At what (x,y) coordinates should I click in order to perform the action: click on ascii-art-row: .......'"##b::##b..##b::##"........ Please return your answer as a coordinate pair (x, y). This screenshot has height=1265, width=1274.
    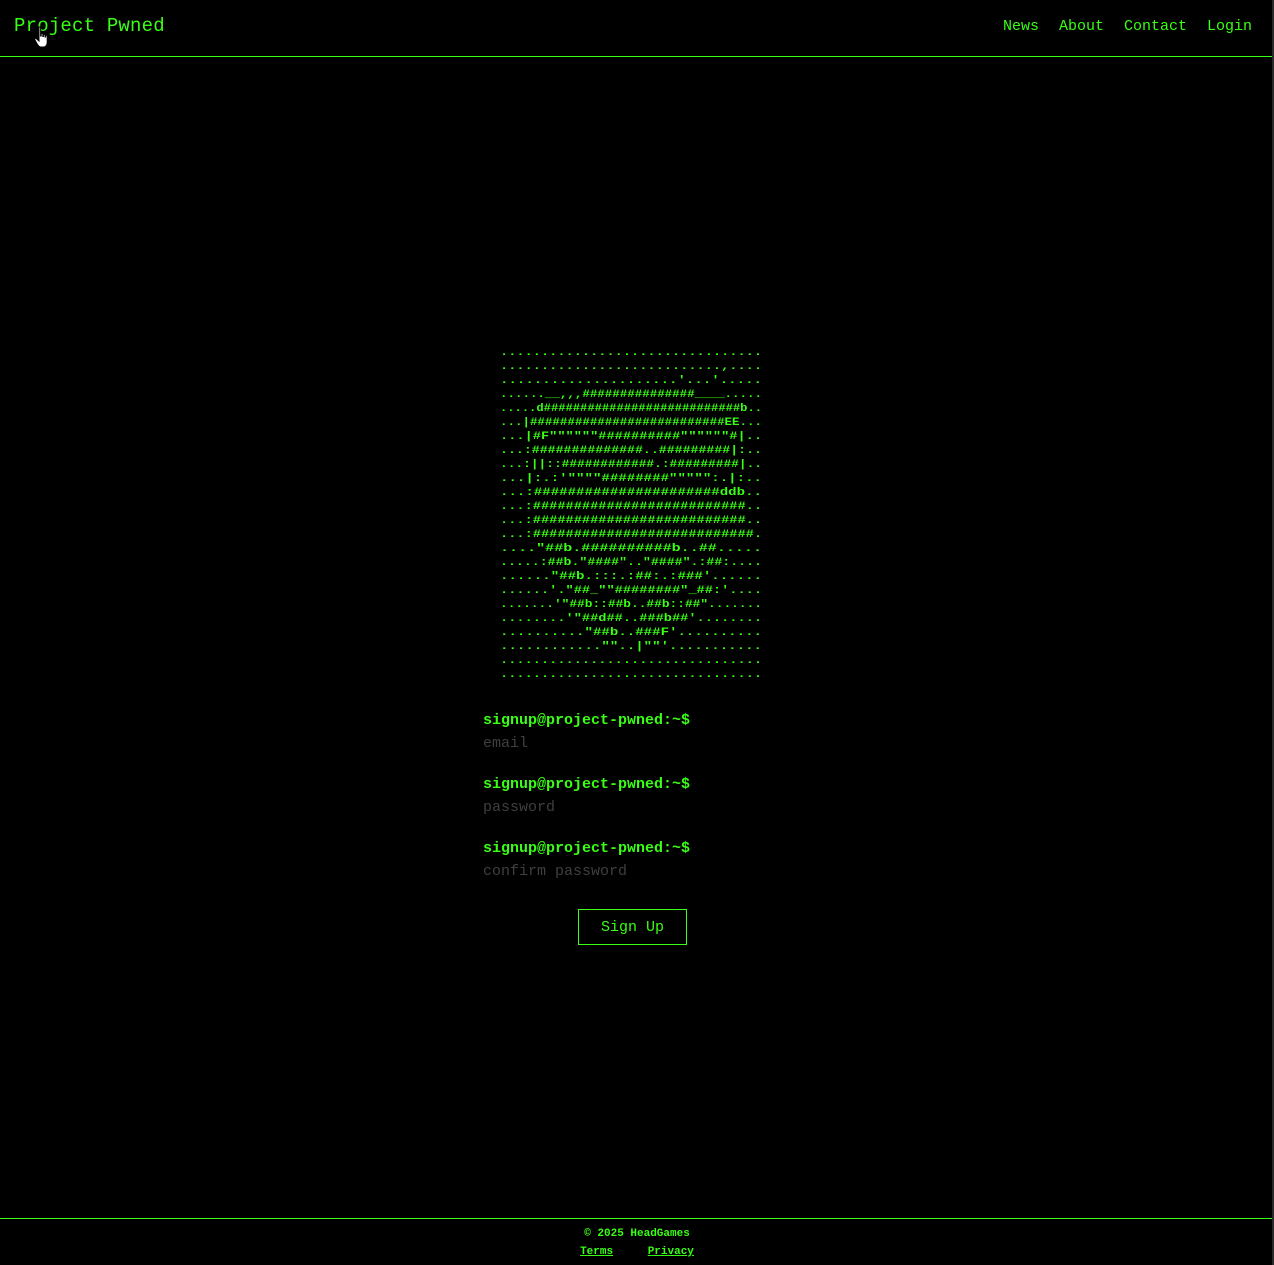
    Looking at the image, I should click on (631, 605).